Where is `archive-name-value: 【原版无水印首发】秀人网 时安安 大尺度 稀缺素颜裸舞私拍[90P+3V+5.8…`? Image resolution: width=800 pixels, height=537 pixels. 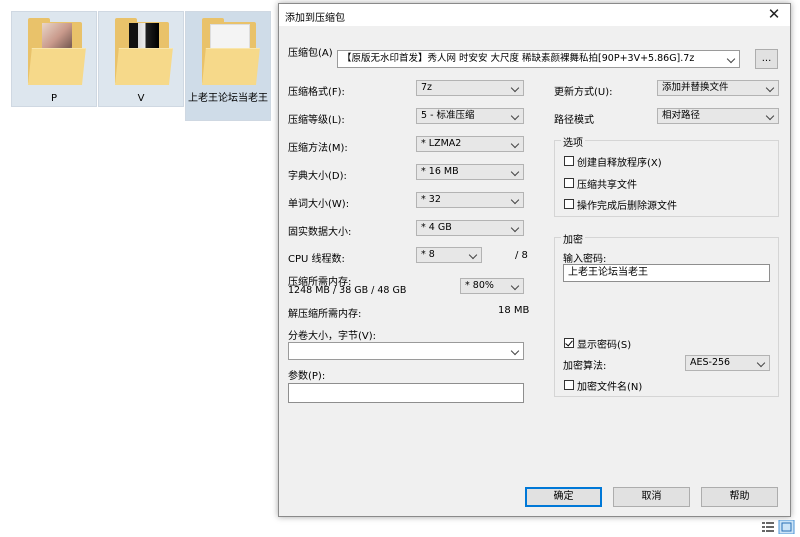
archive-name-value: 【原版无水印首发】秀人网 时安安 大尺度 稀缺素颜裸舞私拍[90P+3V+5.8… is located at coordinates (518, 58).